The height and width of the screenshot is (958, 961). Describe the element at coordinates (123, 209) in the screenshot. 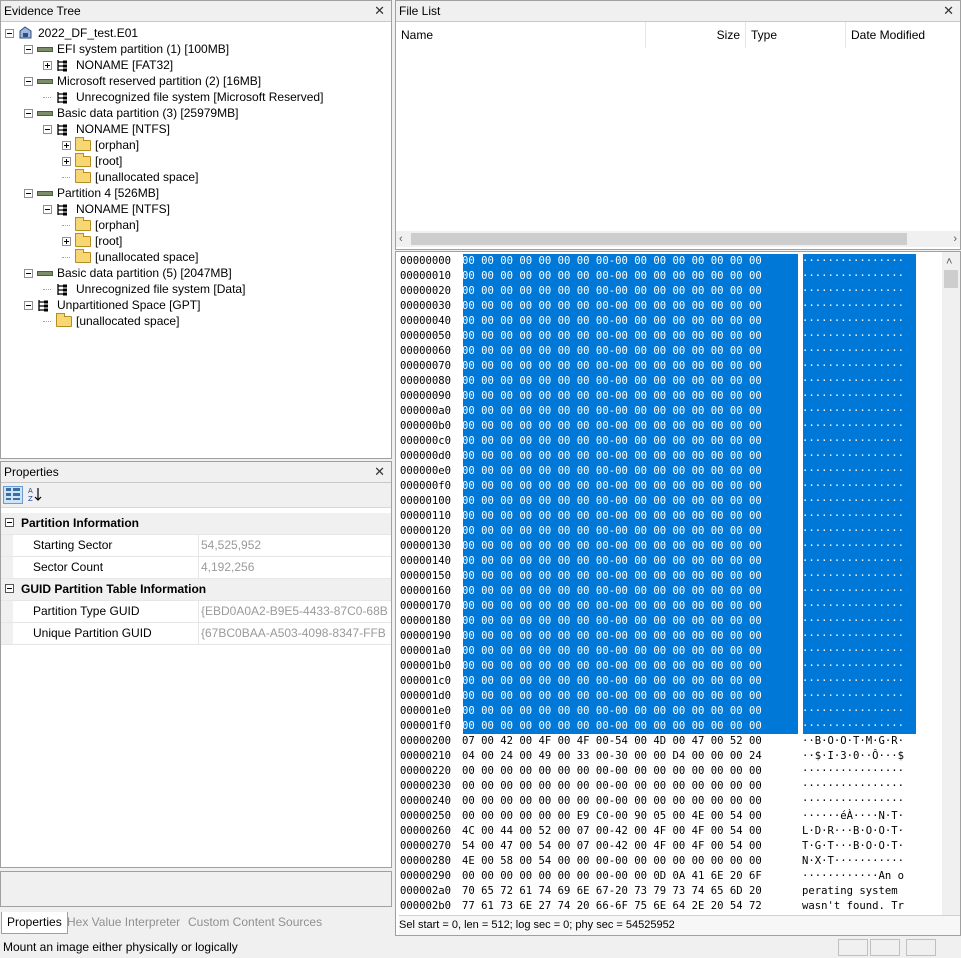

I see `tree-node-label: NONAME [NTFS]` at that location.